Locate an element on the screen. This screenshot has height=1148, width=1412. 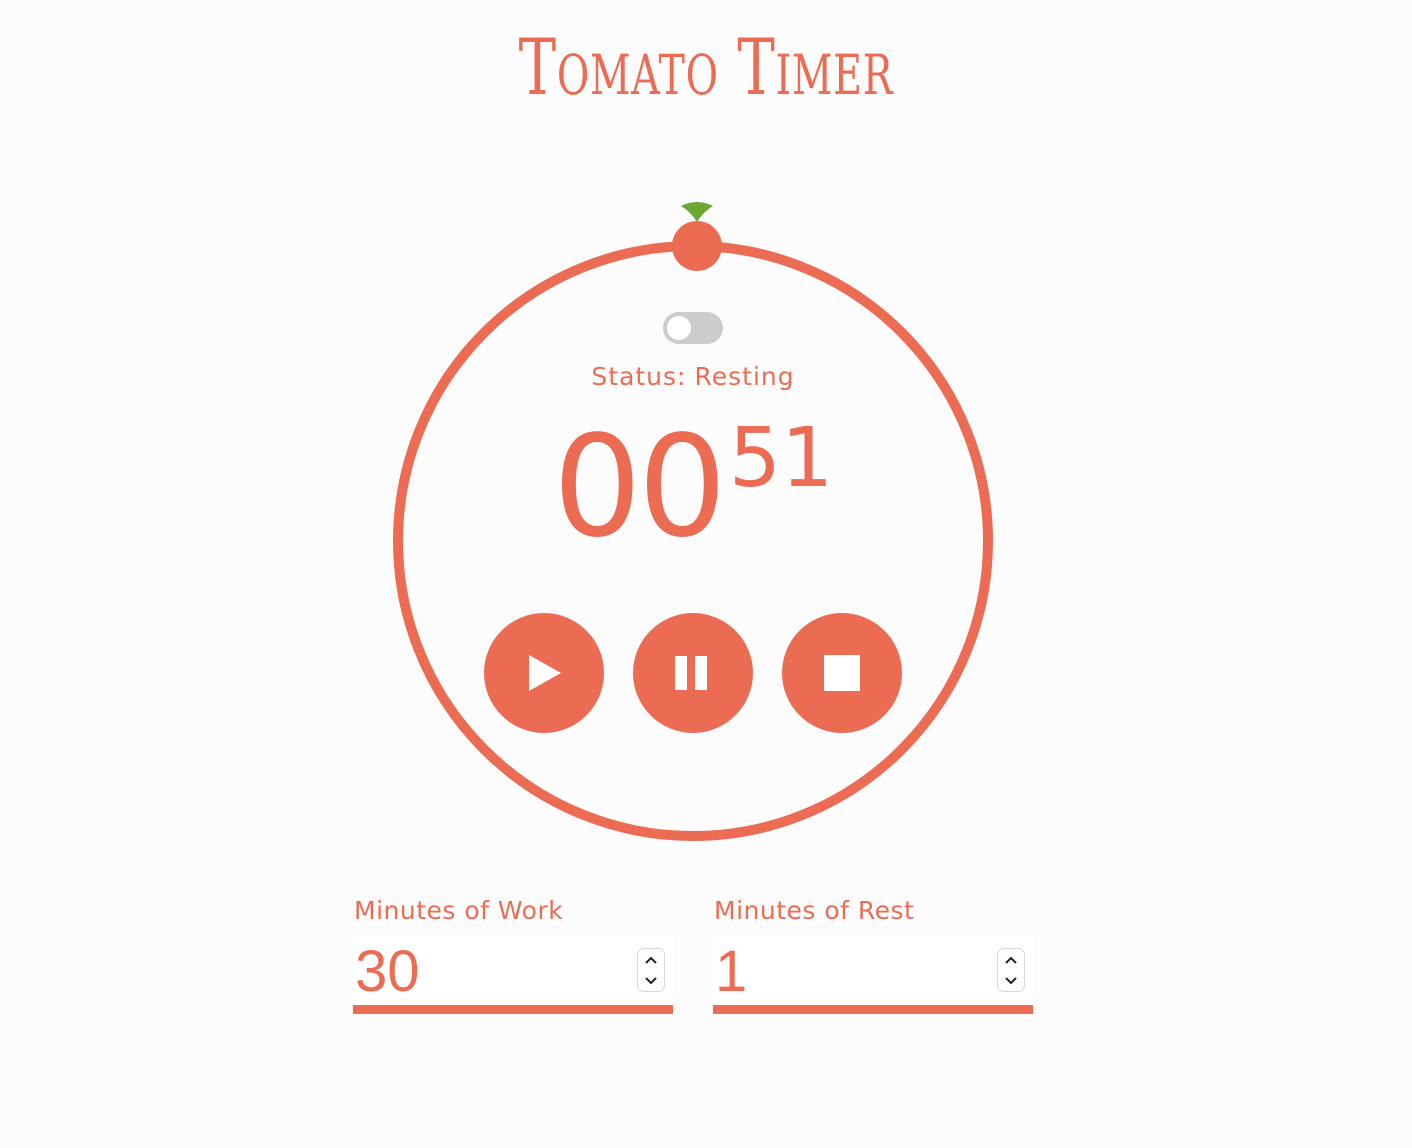
rest-increment-button is located at coordinates (1011, 959).